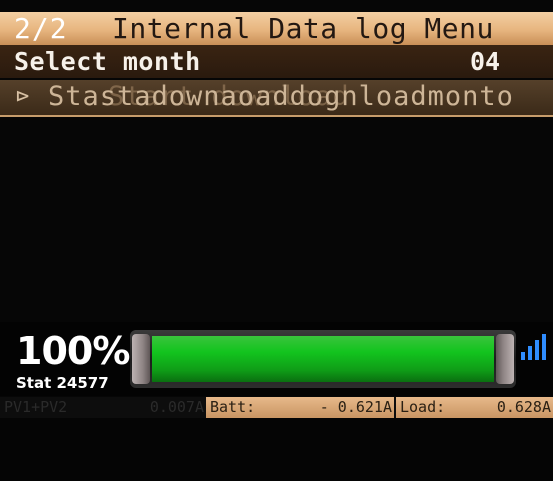 Image resolution: width=553 pixels, height=481 pixels. I want to click on stat-counter: Stat 24577, so click(62, 383).